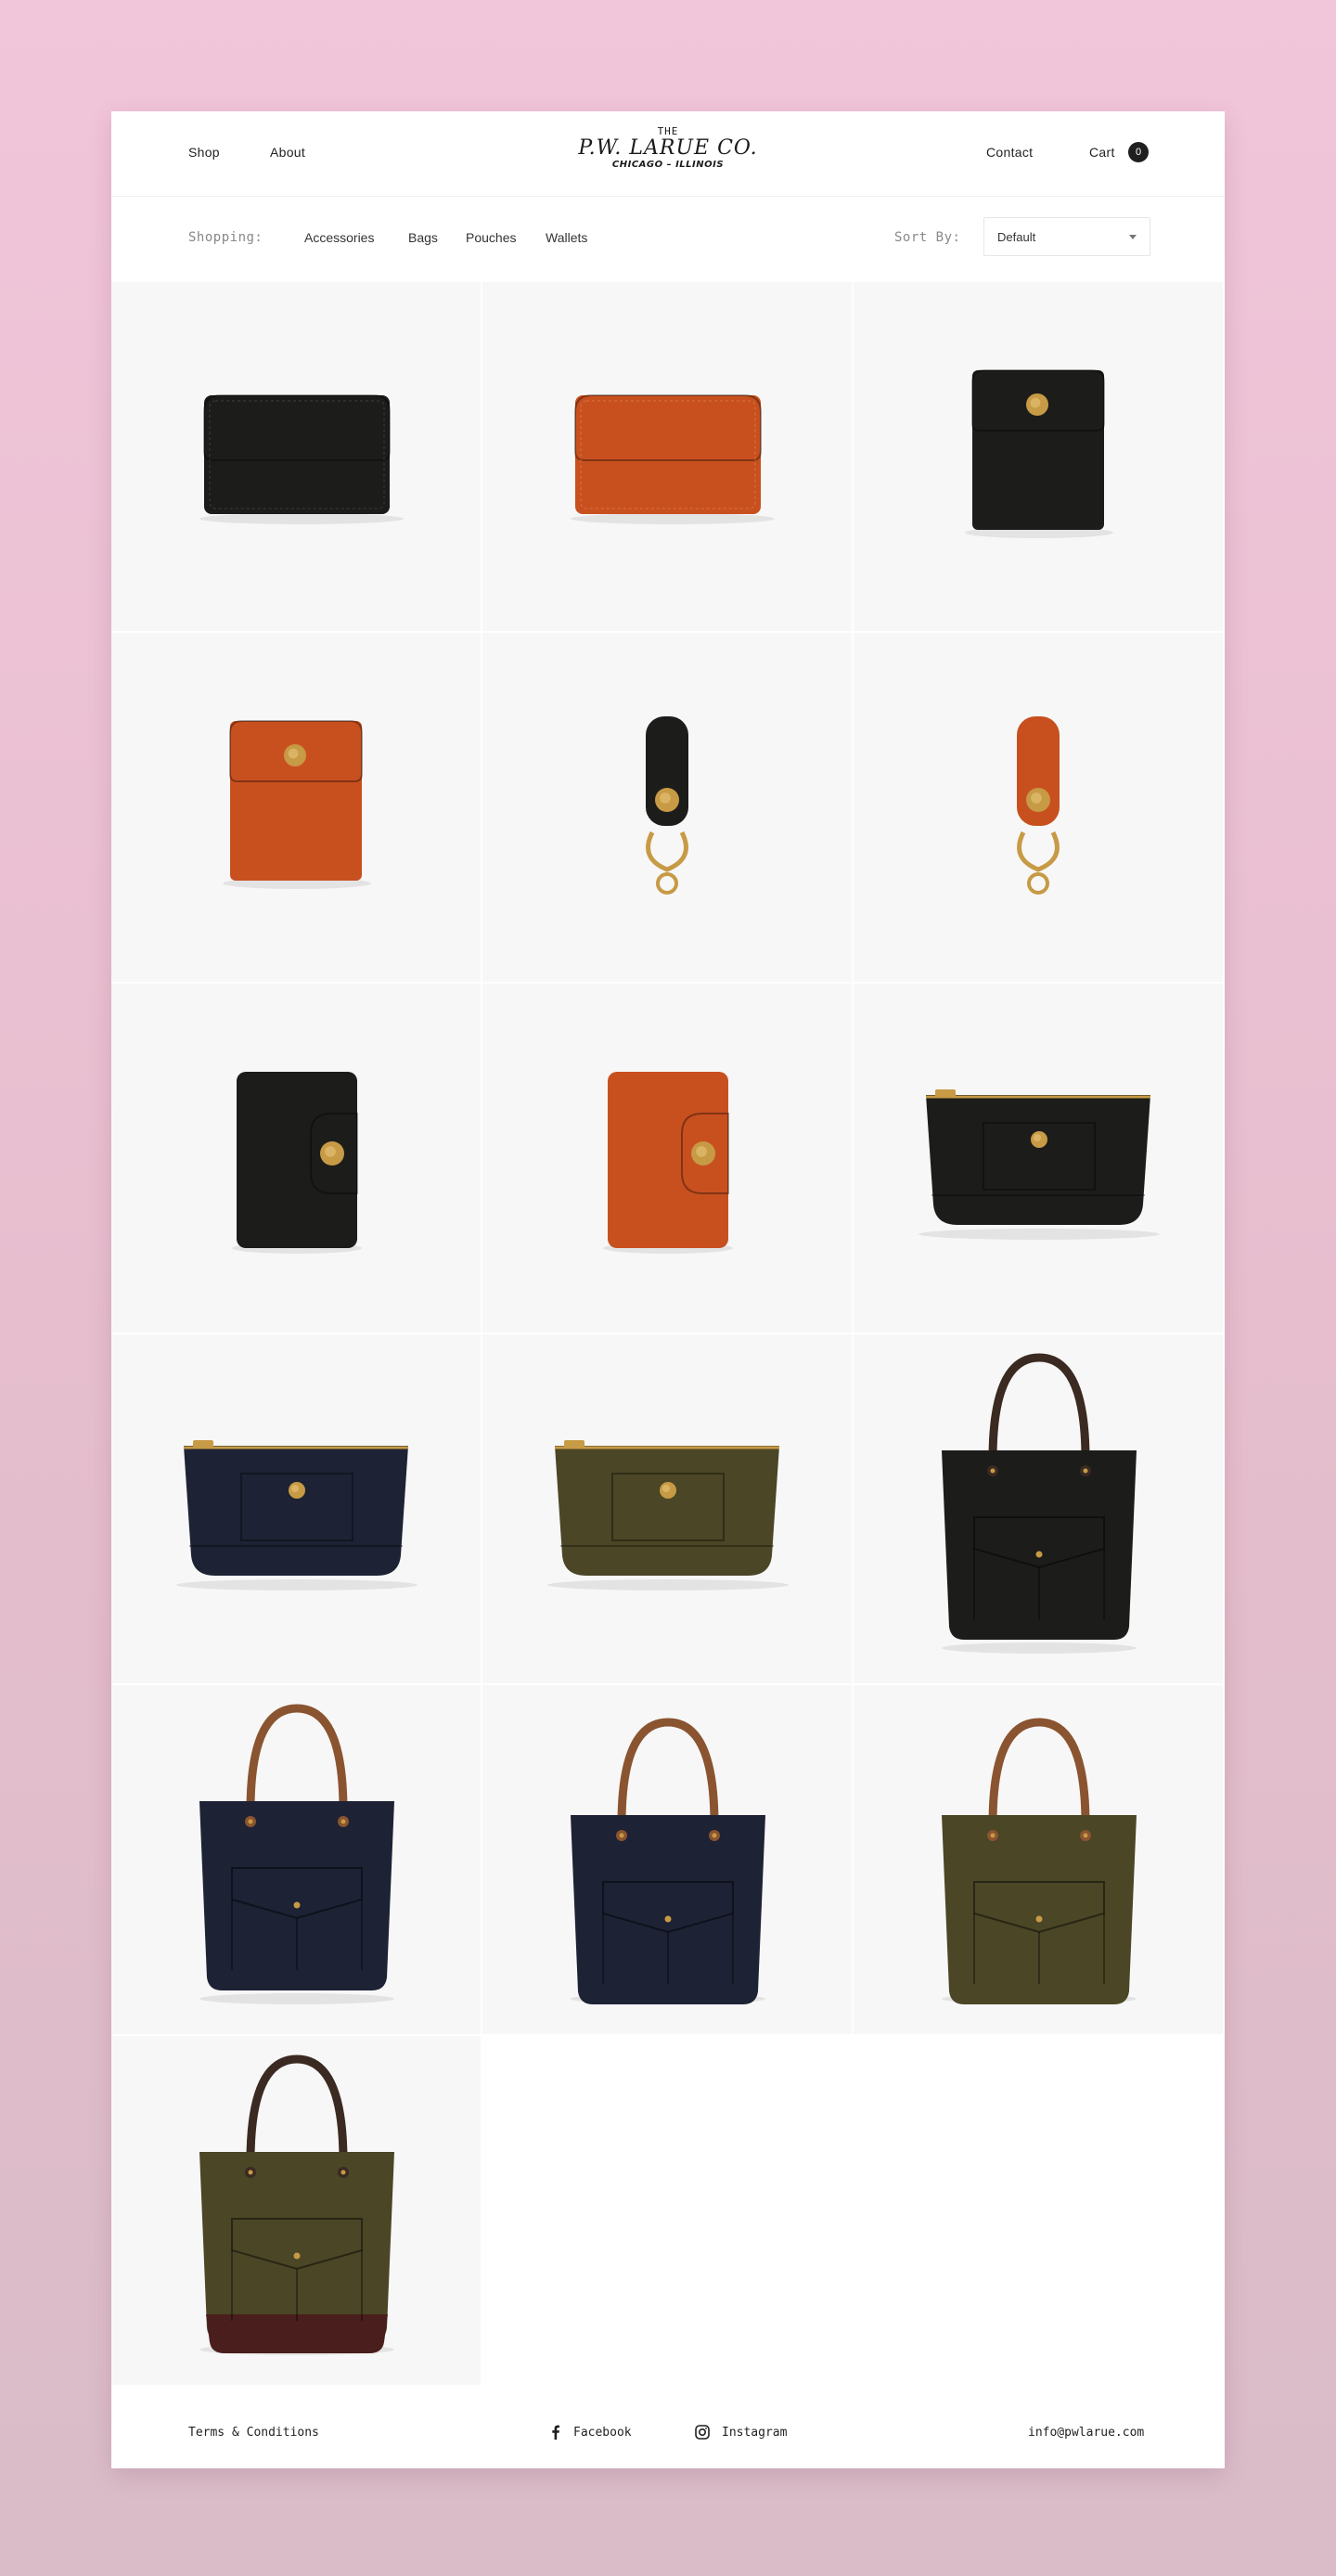 This screenshot has width=1336, height=2576. What do you see at coordinates (1067, 237) in the screenshot?
I see `sort-select: Default` at bounding box center [1067, 237].